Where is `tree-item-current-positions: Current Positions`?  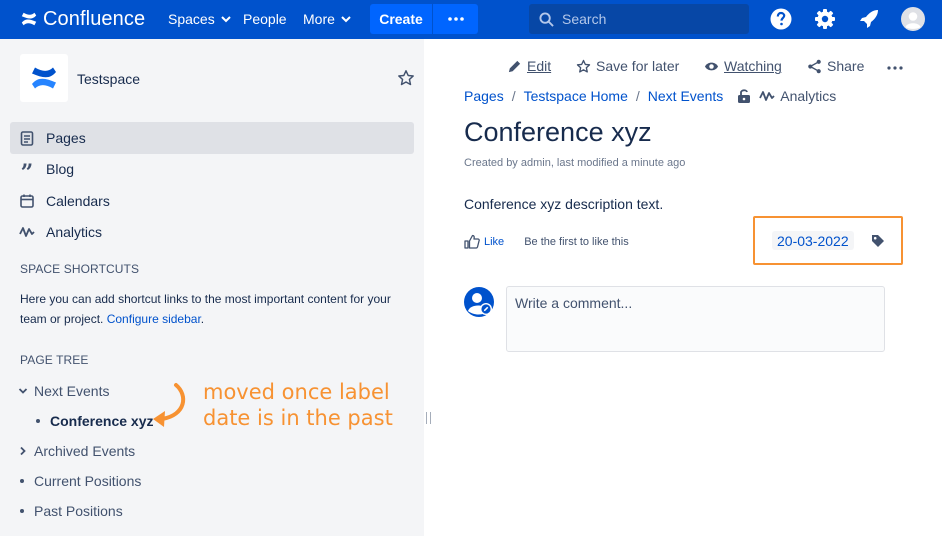 tree-item-current-positions: Current Positions is located at coordinates (80, 481).